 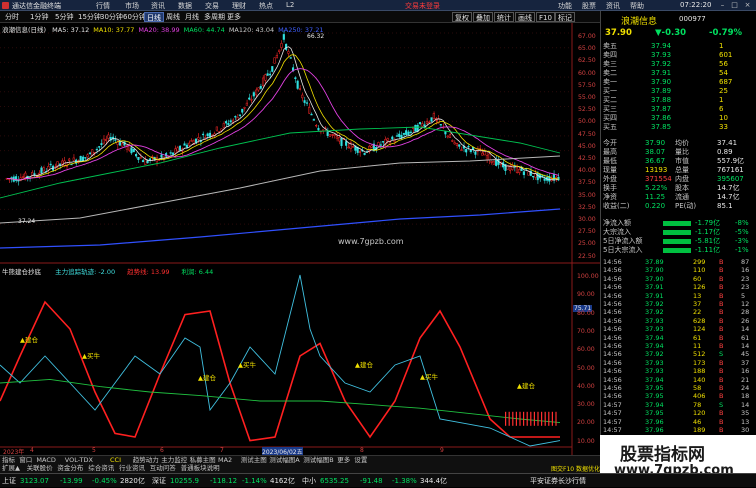 I want to click on menu-info: 资讯, so click(x=613, y=6).